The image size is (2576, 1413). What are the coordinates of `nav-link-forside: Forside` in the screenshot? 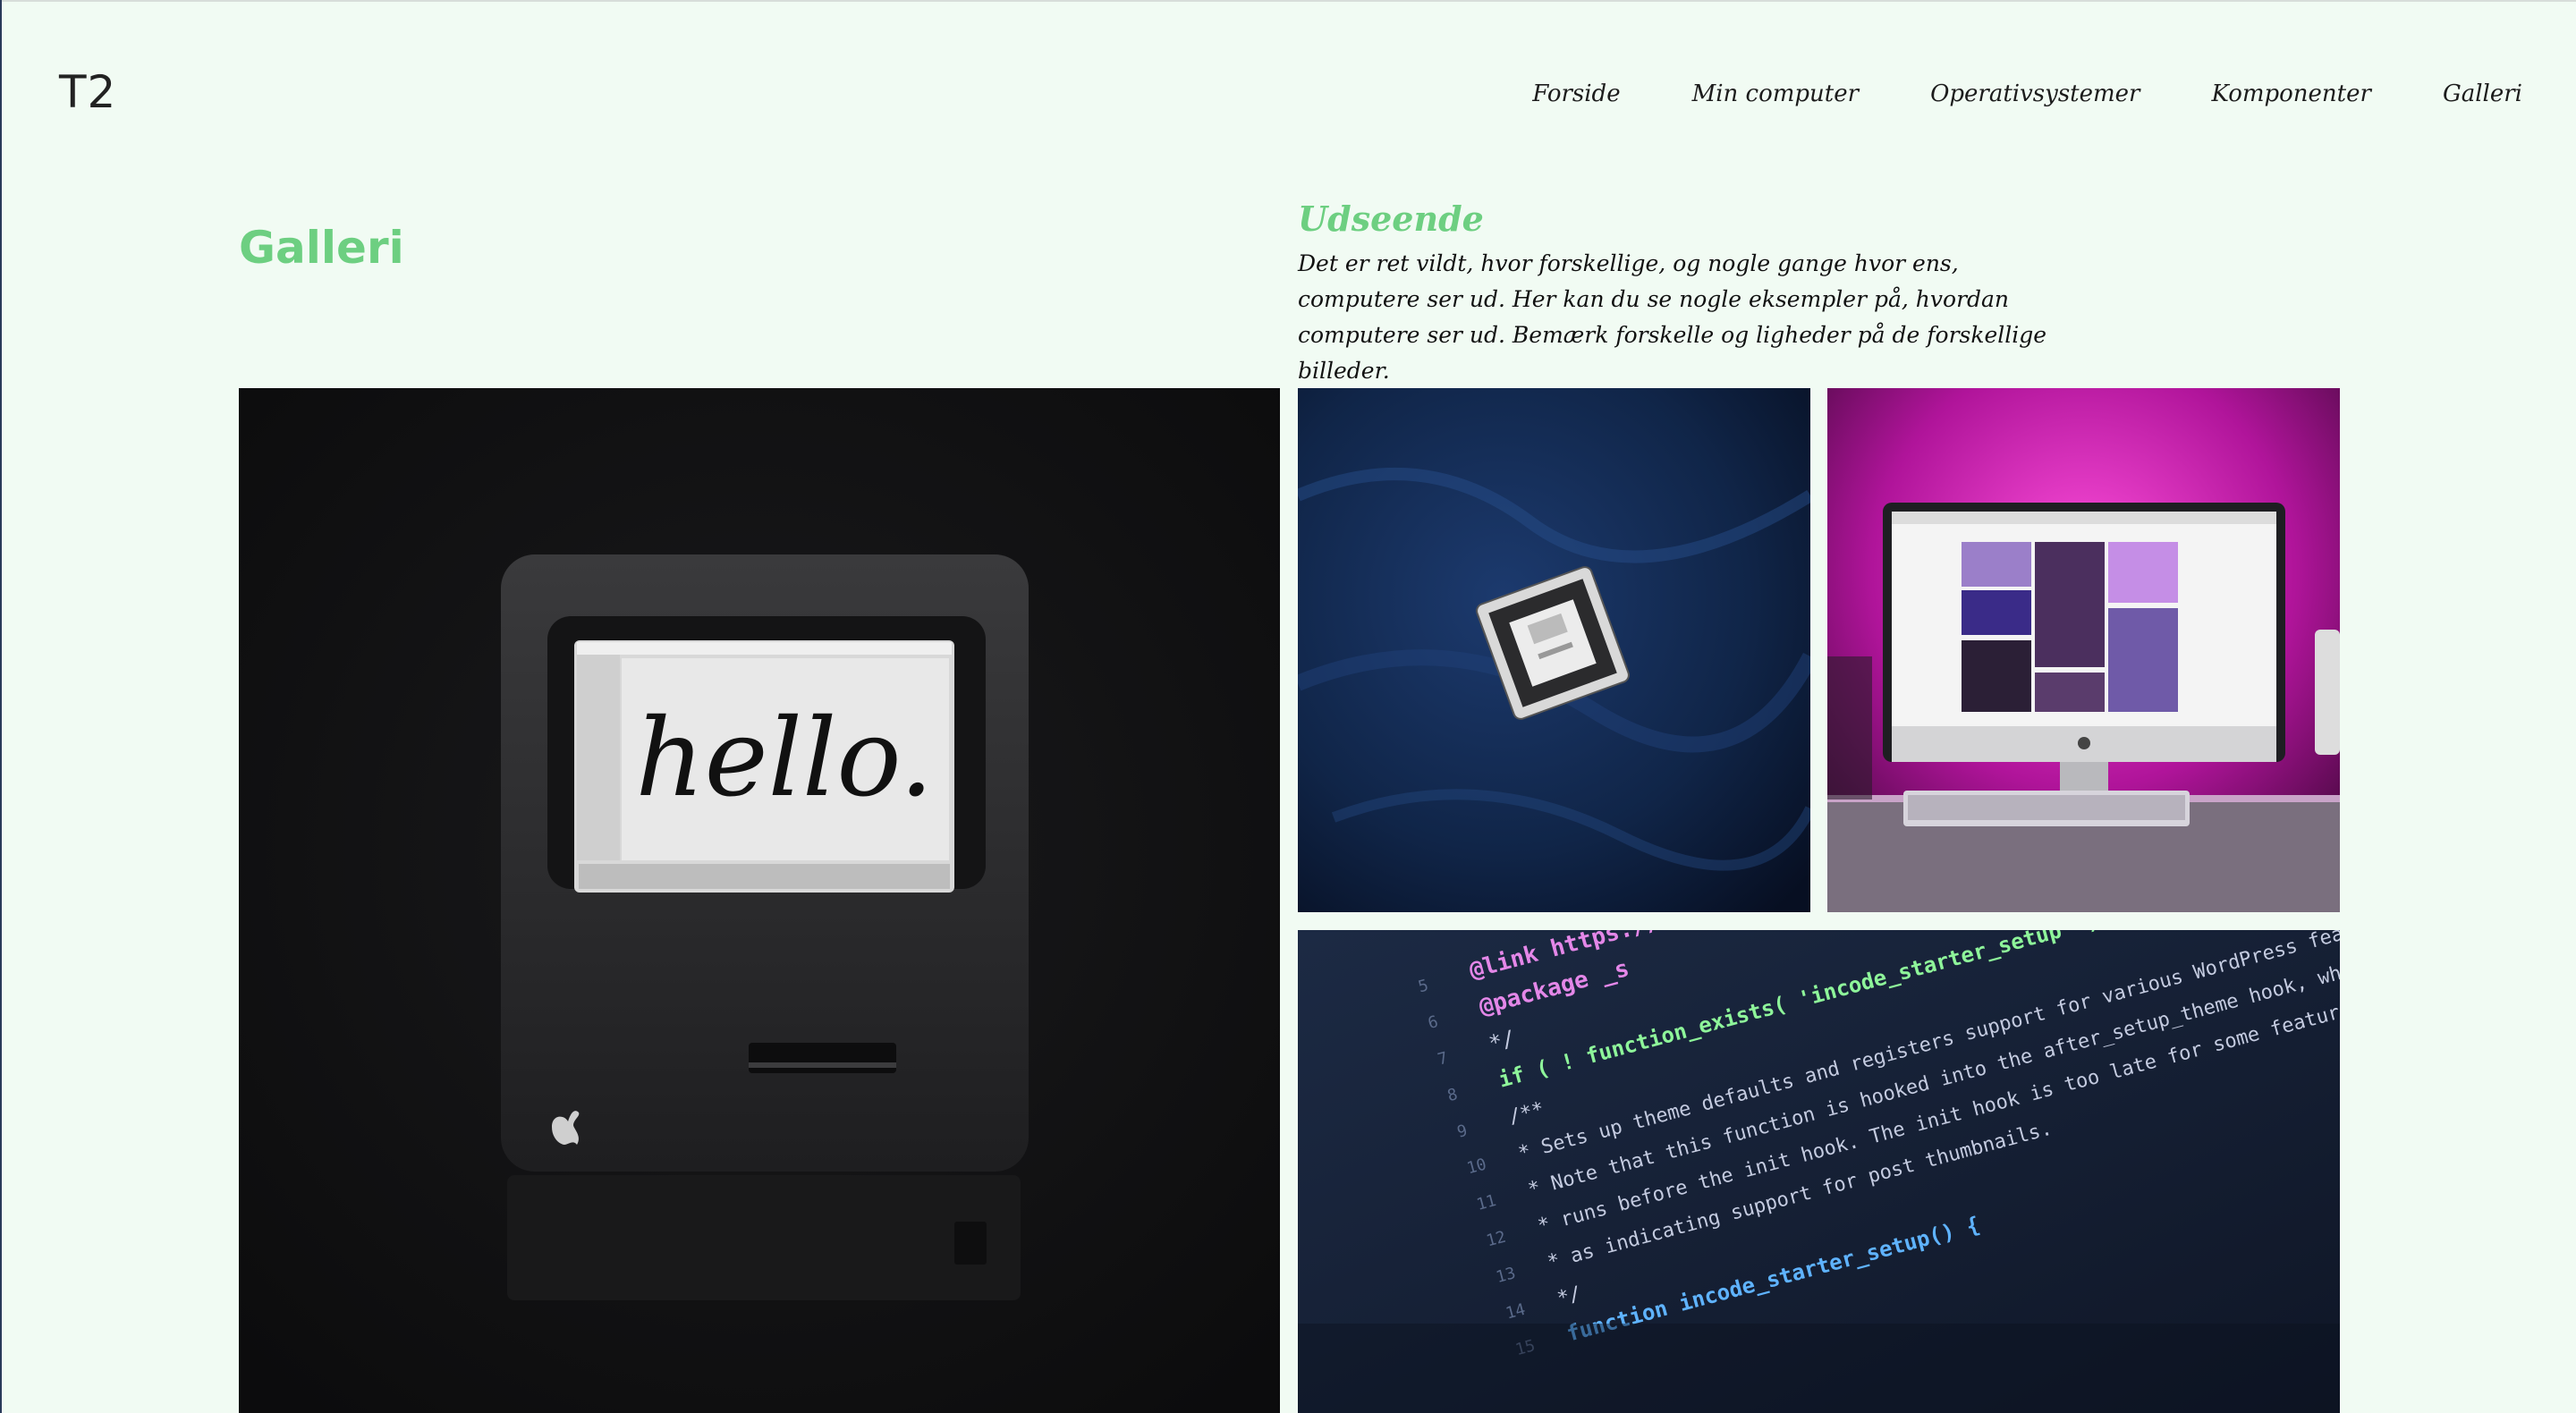 It's located at (1576, 93).